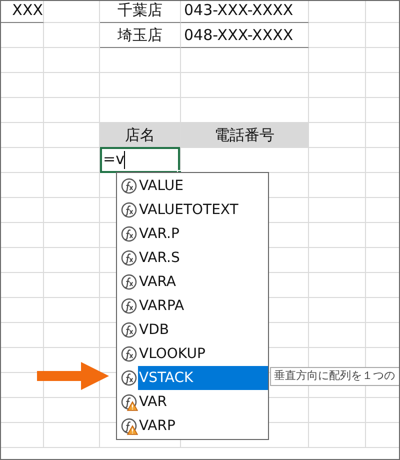 This screenshot has width=400, height=460. Describe the element at coordinates (245, 12) in the screenshot. I see `table-cell: 043-XXX-XXXX` at that location.